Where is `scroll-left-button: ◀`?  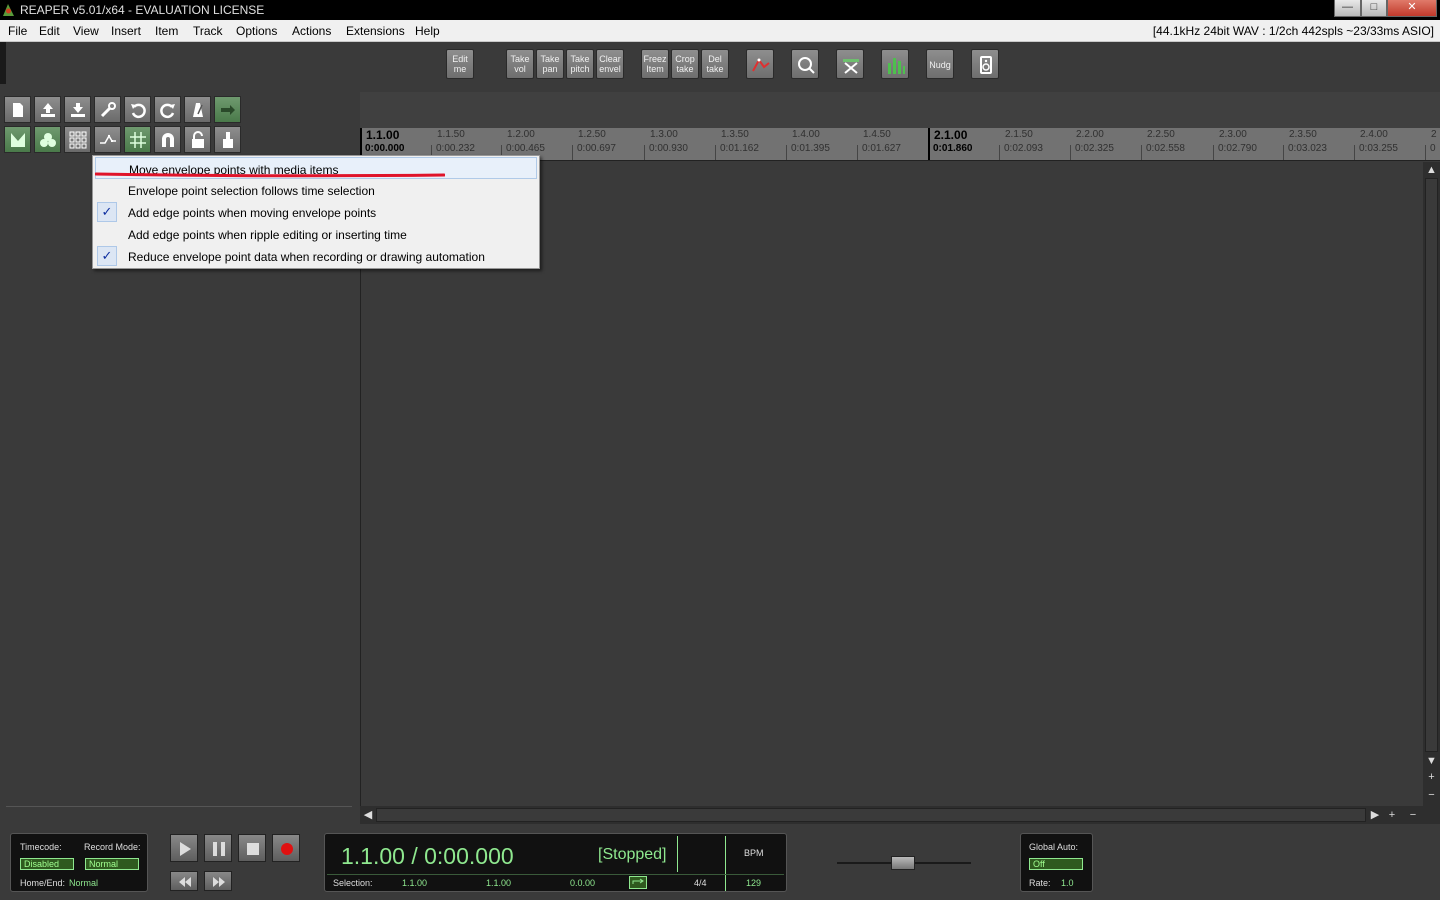 scroll-left-button: ◀ is located at coordinates (368, 815).